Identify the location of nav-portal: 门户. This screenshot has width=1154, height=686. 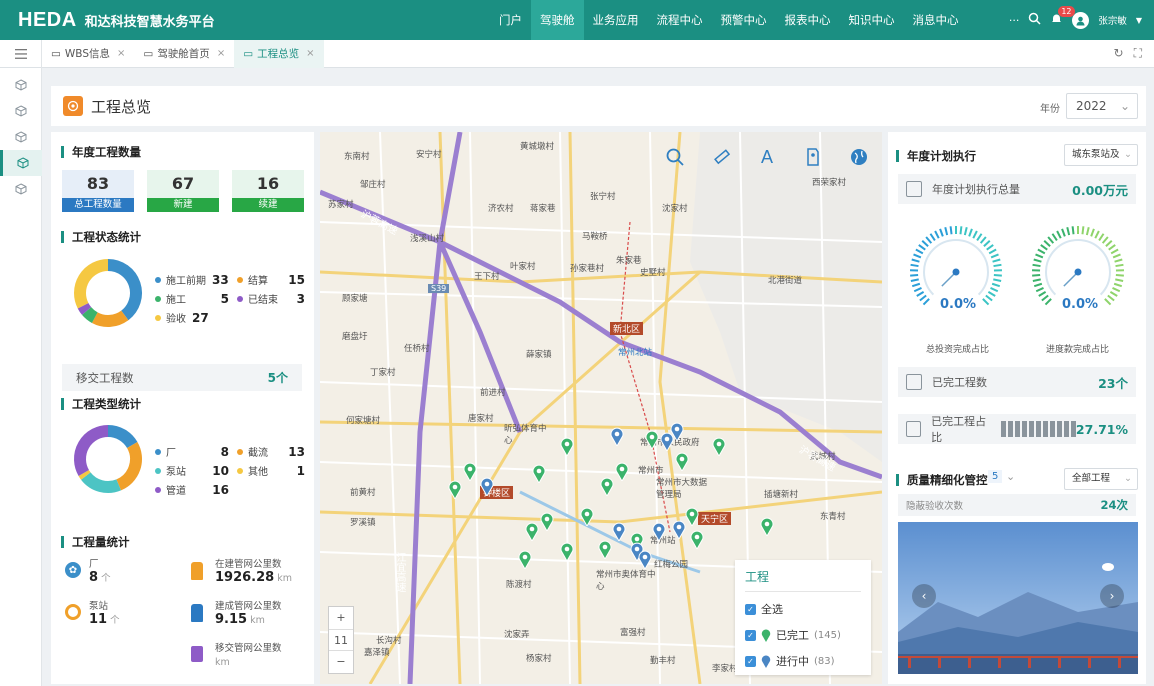
(510, 20).